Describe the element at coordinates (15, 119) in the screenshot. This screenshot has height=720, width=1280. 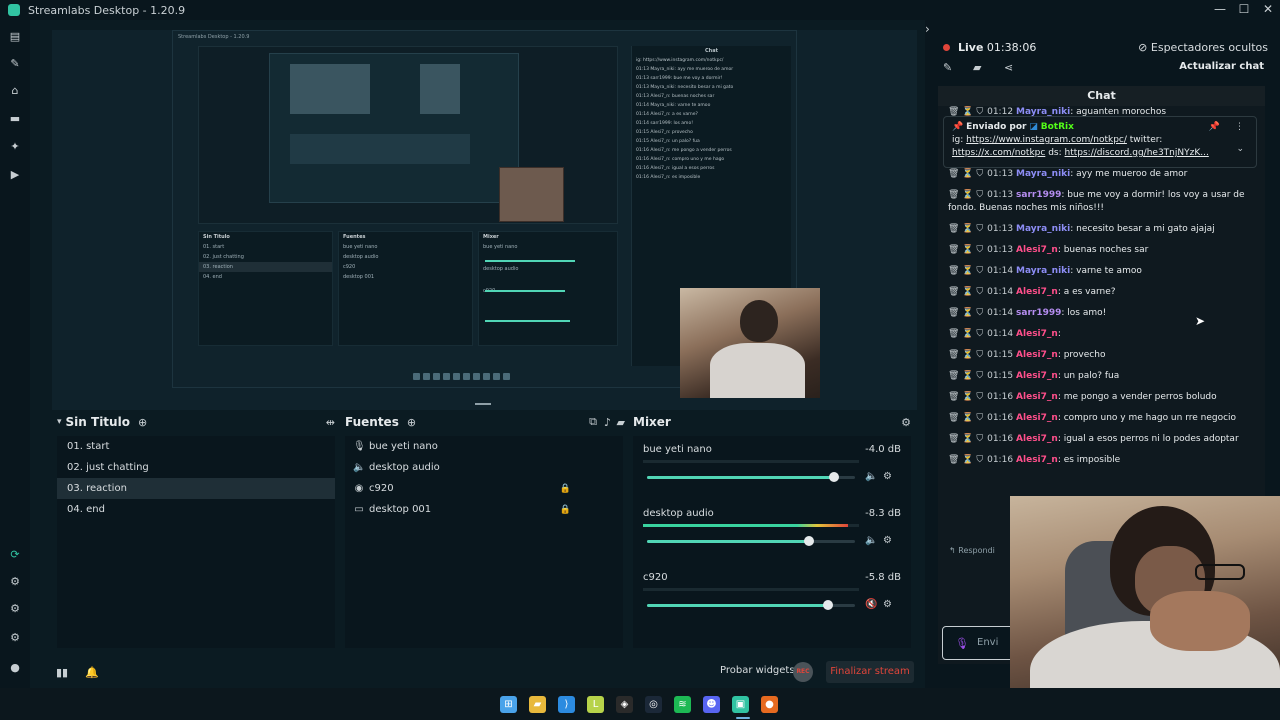
I see `overlay-icon: ▬` at that location.